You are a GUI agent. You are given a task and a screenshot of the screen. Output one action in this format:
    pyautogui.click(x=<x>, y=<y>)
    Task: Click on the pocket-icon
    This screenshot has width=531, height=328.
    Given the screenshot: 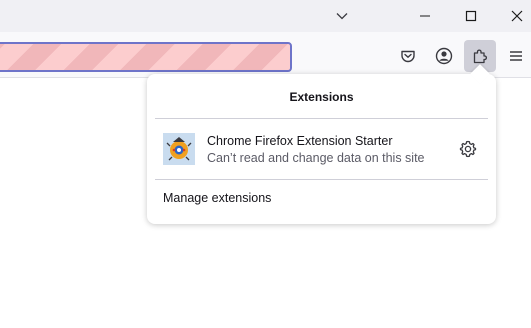 What is the action you would take?
    pyautogui.click(x=408, y=56)
    